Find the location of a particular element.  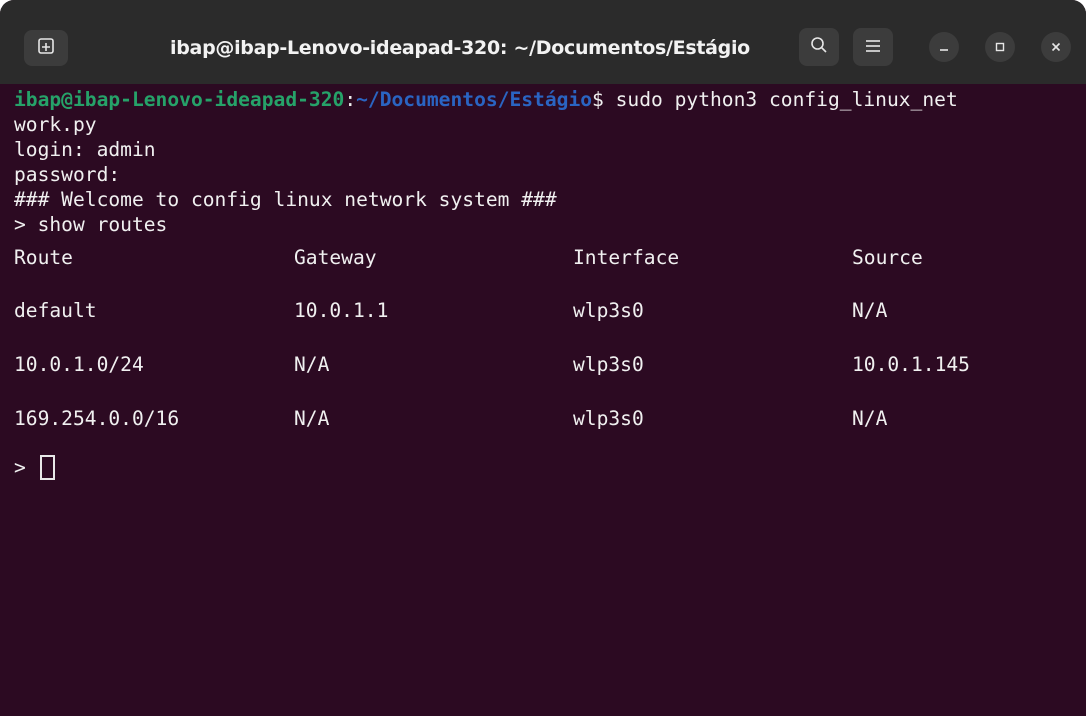

input-prompt: > is located at coordinates (20, 467).